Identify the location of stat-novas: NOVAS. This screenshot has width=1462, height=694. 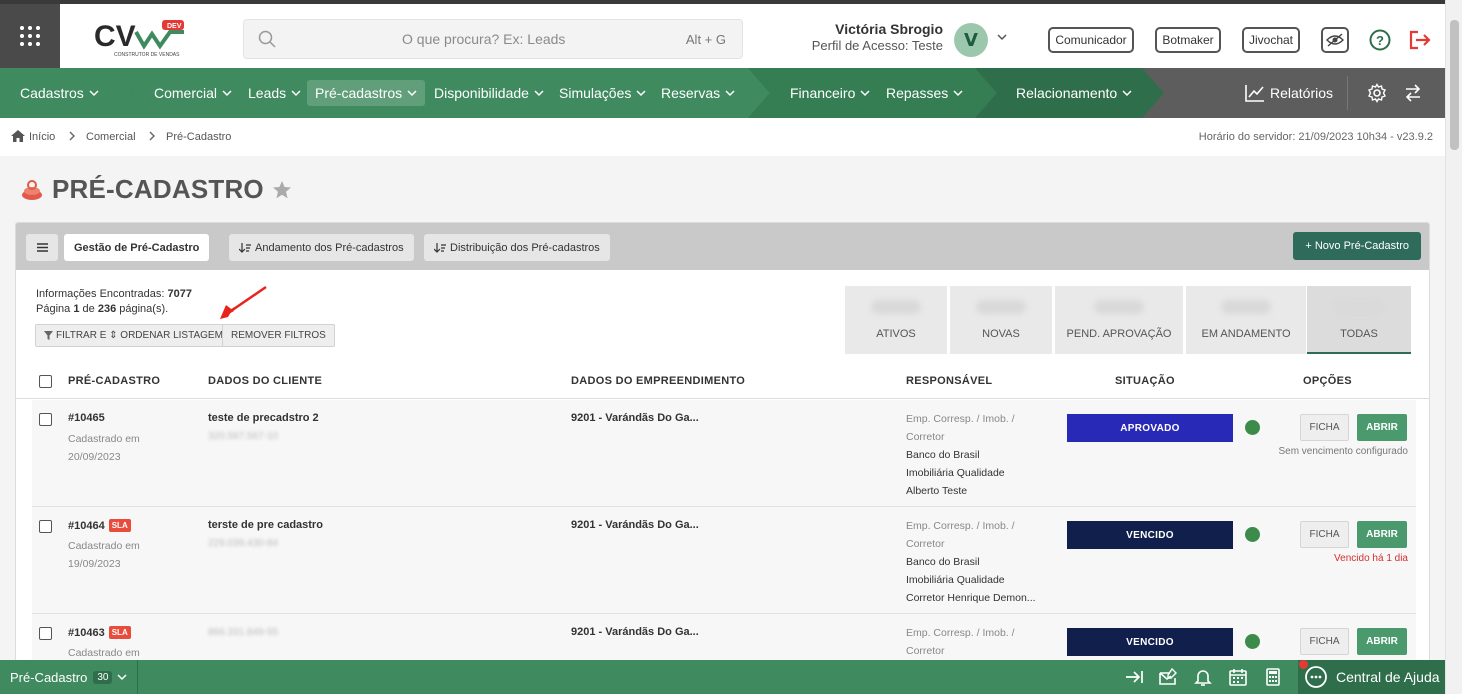
(1001, 320).